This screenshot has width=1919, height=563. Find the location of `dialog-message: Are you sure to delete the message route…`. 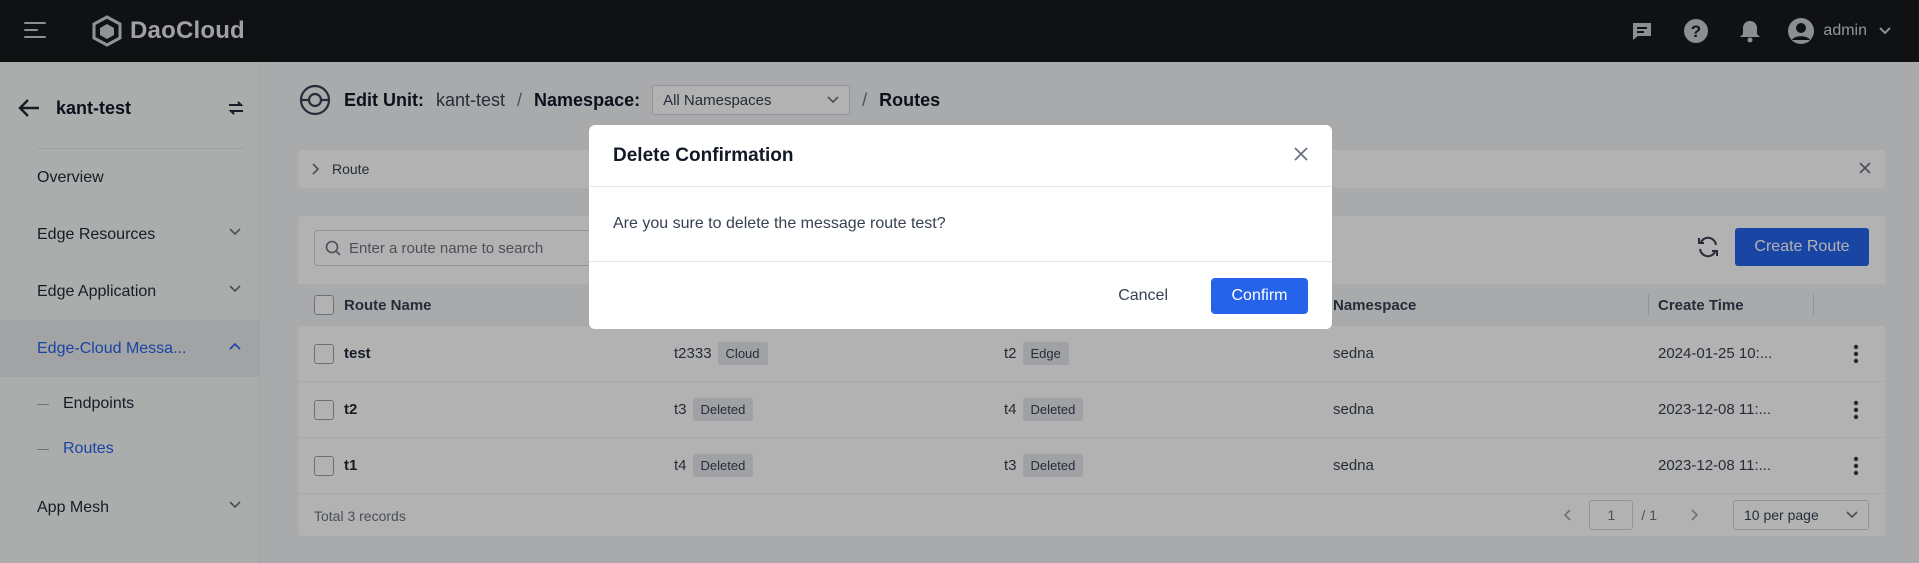

dialog-message: Are you sure to delete the message route… is located at coordinates (960, 224).